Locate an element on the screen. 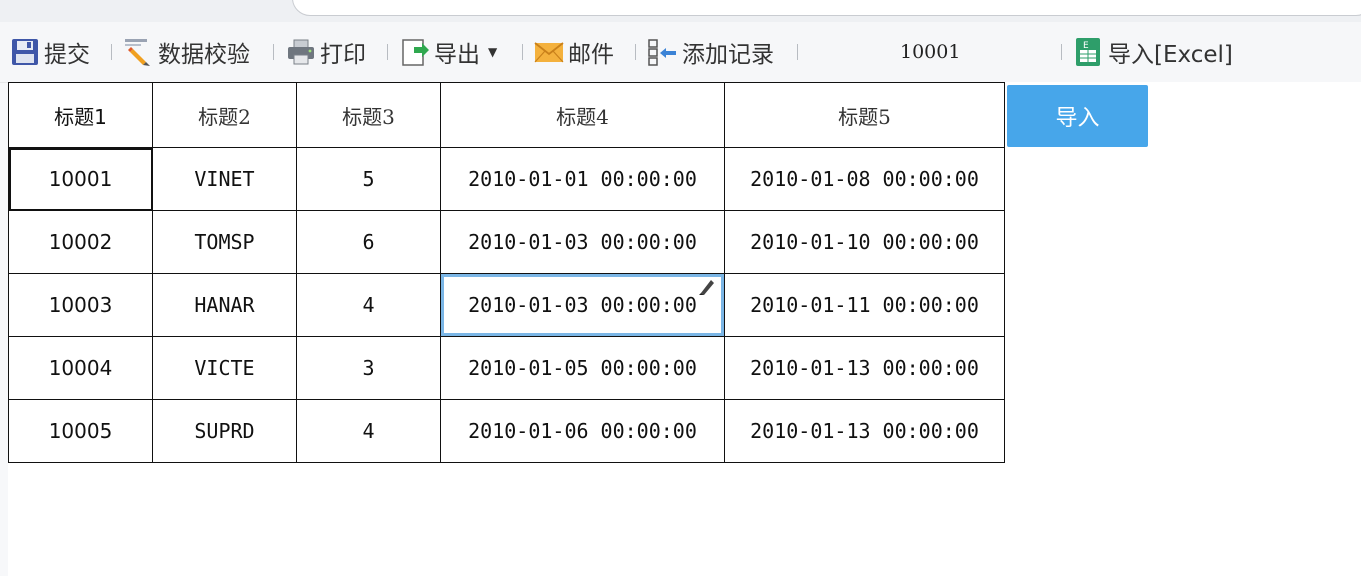  save-icon is located at coordinates (25, 52).